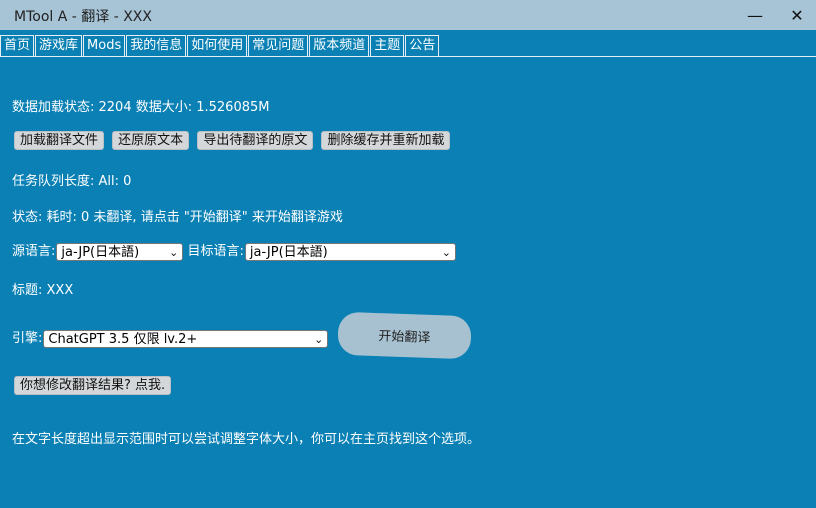  Describe the element at coordinates (17, 45) in the screenshot. I see `tab-home: 首页` at that location.